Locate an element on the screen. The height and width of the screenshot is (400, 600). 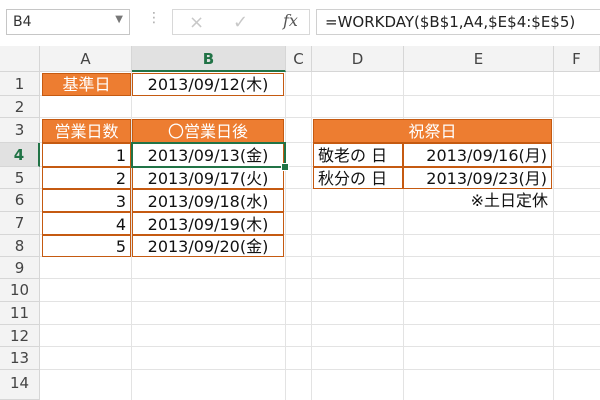
column-header-a: A is located at coordinates (86, 59).